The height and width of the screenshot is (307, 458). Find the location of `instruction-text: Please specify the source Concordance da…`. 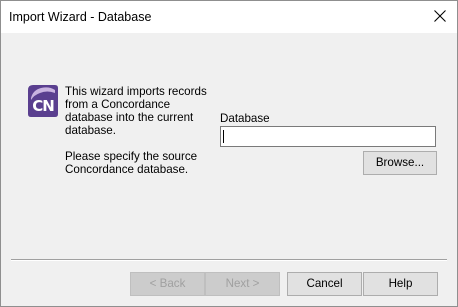

instruction-text: Please specify the source Concordance da… is located at coordinates (131, 163).